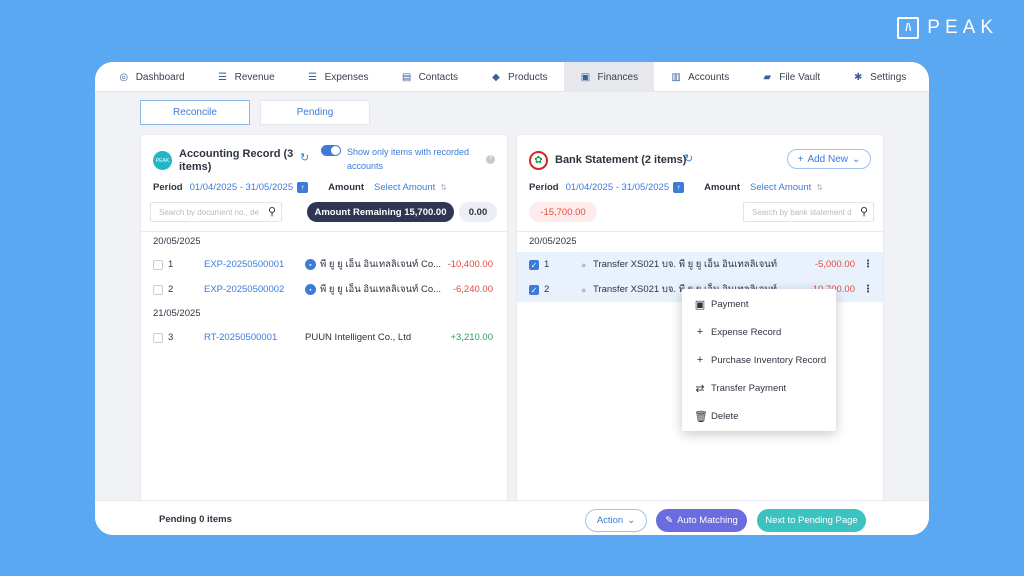  I want to click on nav-file-vault: ▰ File Vault, so click(790, 77).